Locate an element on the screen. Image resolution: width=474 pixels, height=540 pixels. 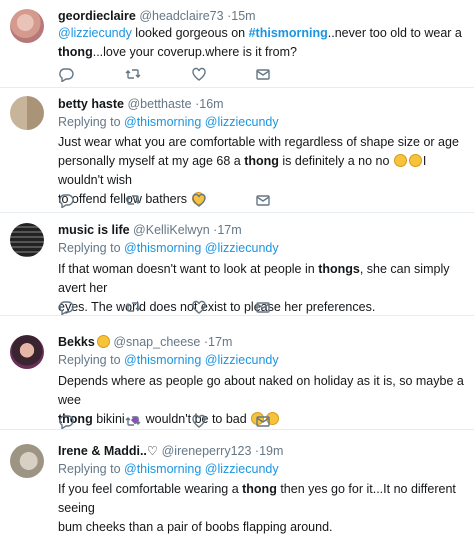
user-handle: @headclaire73 is located at coordinates (181, 16).